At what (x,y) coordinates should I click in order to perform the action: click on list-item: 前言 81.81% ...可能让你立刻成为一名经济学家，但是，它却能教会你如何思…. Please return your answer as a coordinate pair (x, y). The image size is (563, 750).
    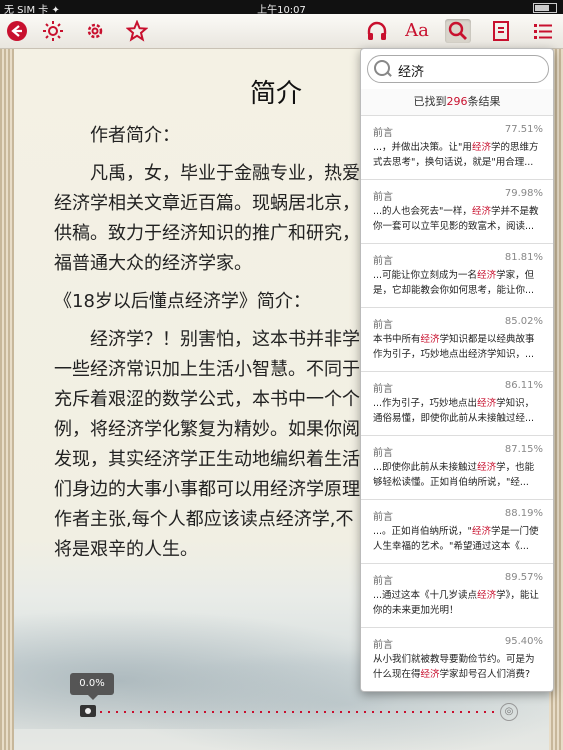
    Looking at the image, I should click on (457, 276).